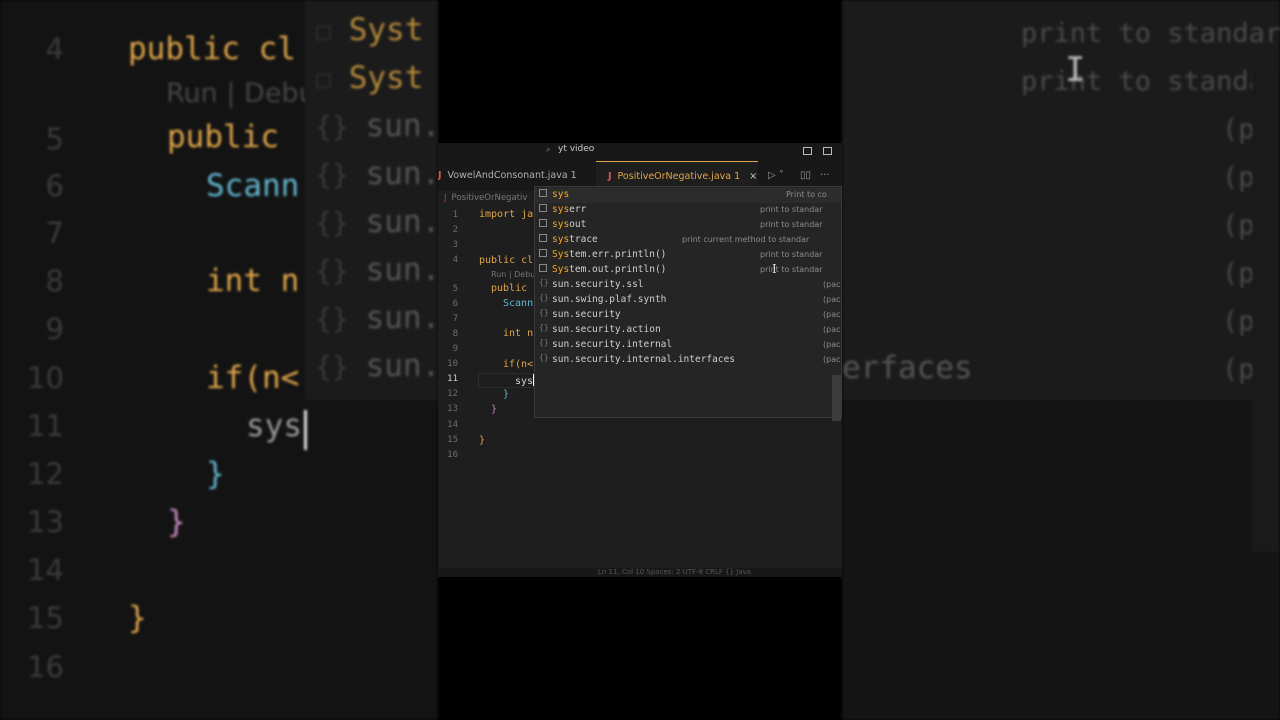  I want to click on backdrop-gutter: 4 5 6 7 8 9 10 11 12 13 14 15 16, so click(50, 360).